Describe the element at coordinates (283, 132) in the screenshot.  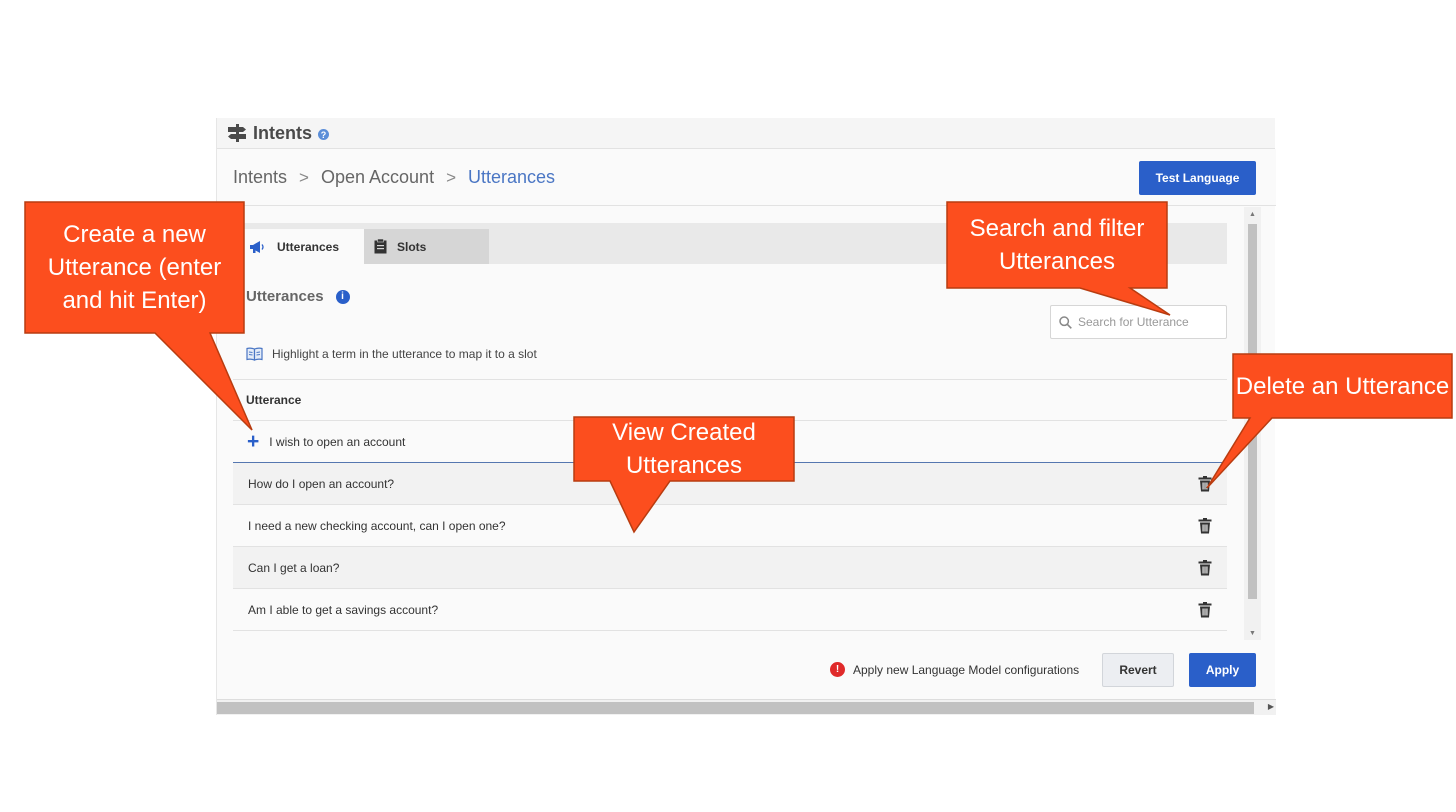
I see `app-title: Intents` at that location.